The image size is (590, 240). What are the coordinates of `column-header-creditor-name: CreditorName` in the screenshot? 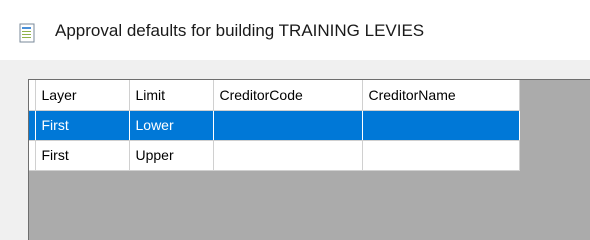 It's located at (441, 95).